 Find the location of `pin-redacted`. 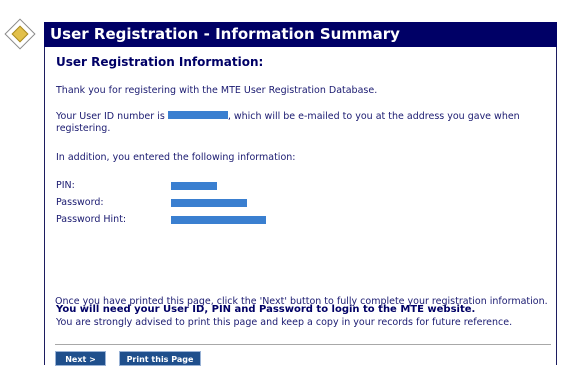

pin-redacted is located at coordinates (194, 186).